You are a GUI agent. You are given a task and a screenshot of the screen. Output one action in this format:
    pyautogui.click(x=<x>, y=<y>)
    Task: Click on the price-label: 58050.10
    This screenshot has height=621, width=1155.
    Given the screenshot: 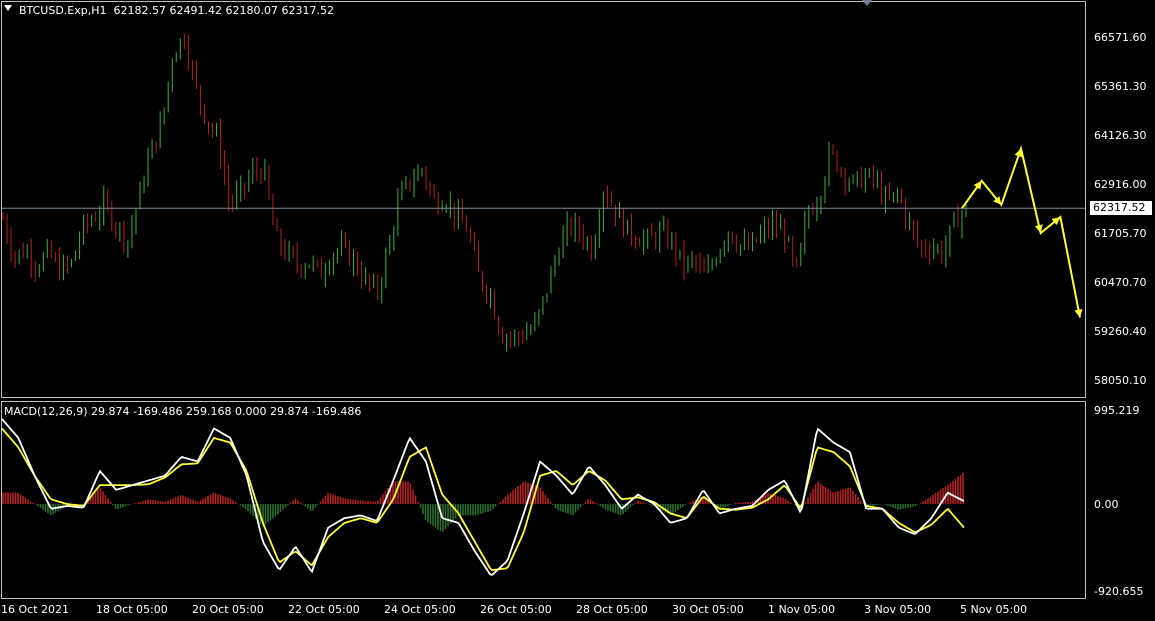 What is the action you would take?
    pyautogui.click(x=1120, y=380)
    